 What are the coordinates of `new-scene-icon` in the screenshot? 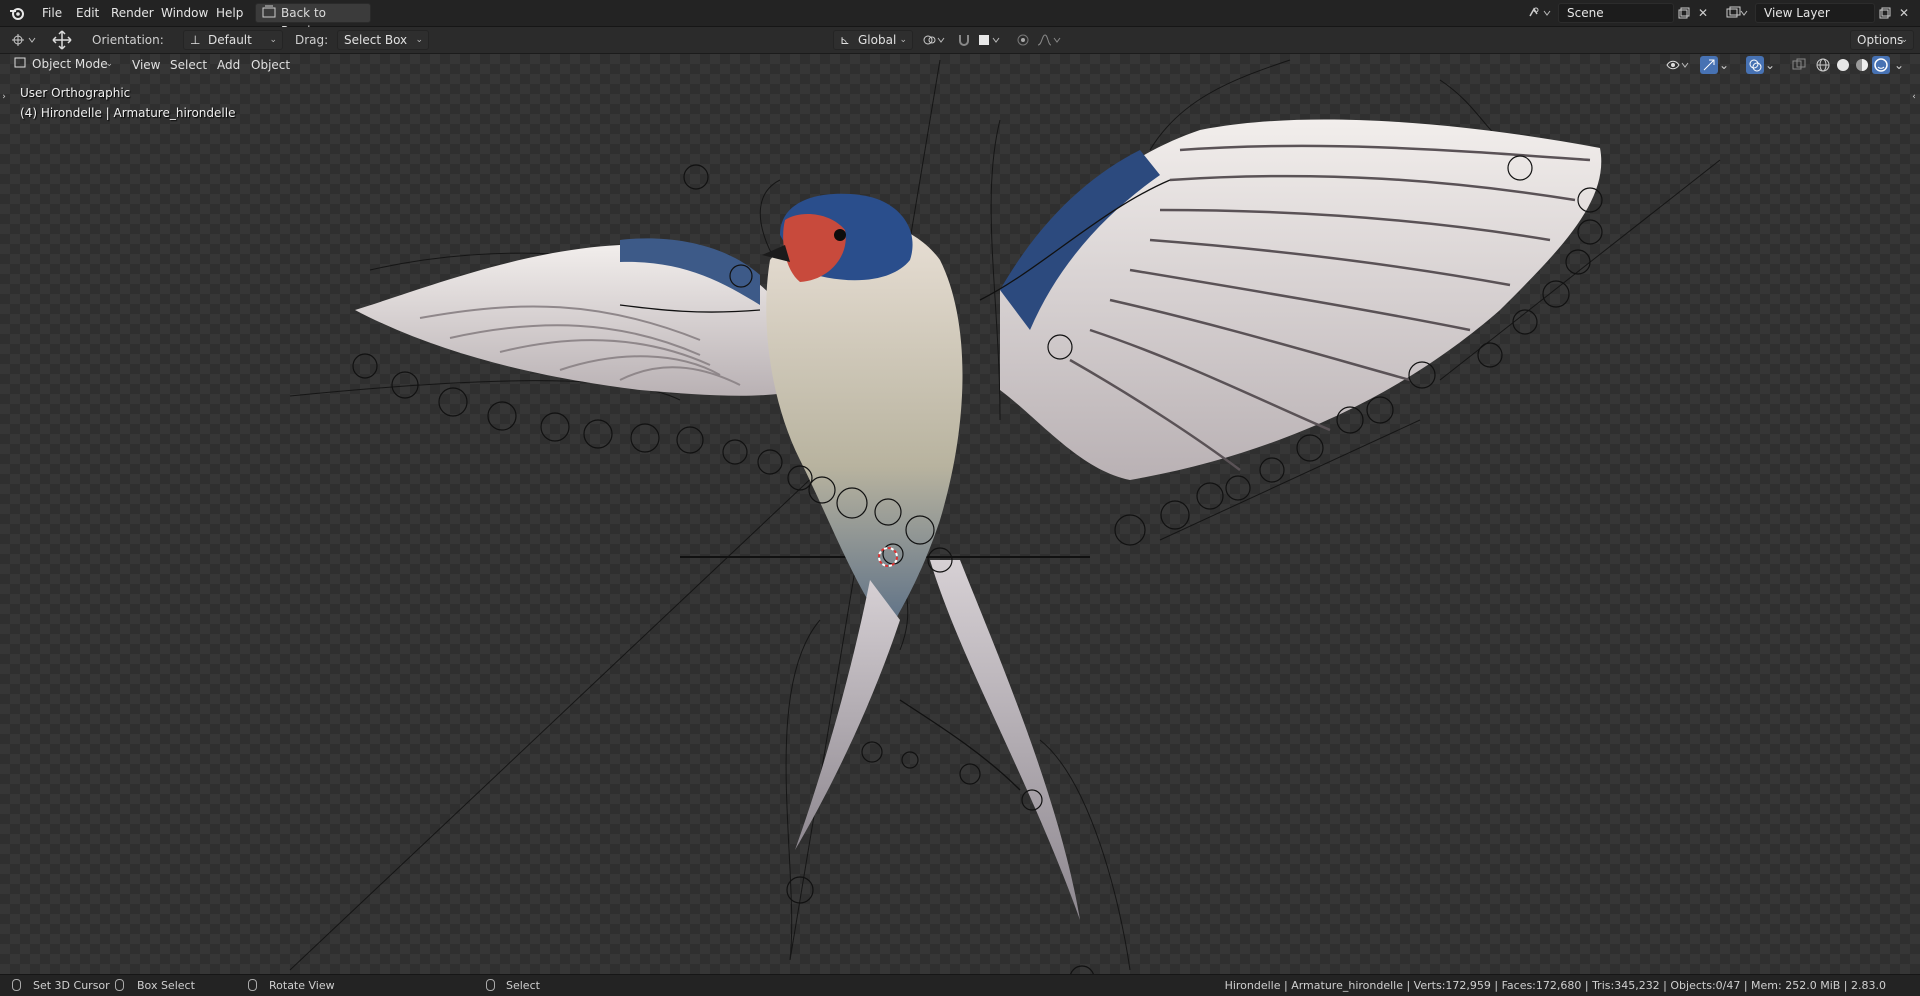 It's located at (1684, 13).